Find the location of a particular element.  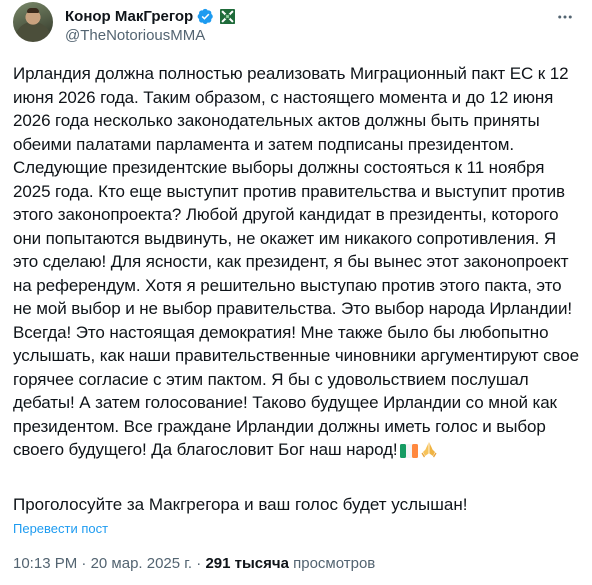

praying-hands-emoji is located at coordinates (429, 452).